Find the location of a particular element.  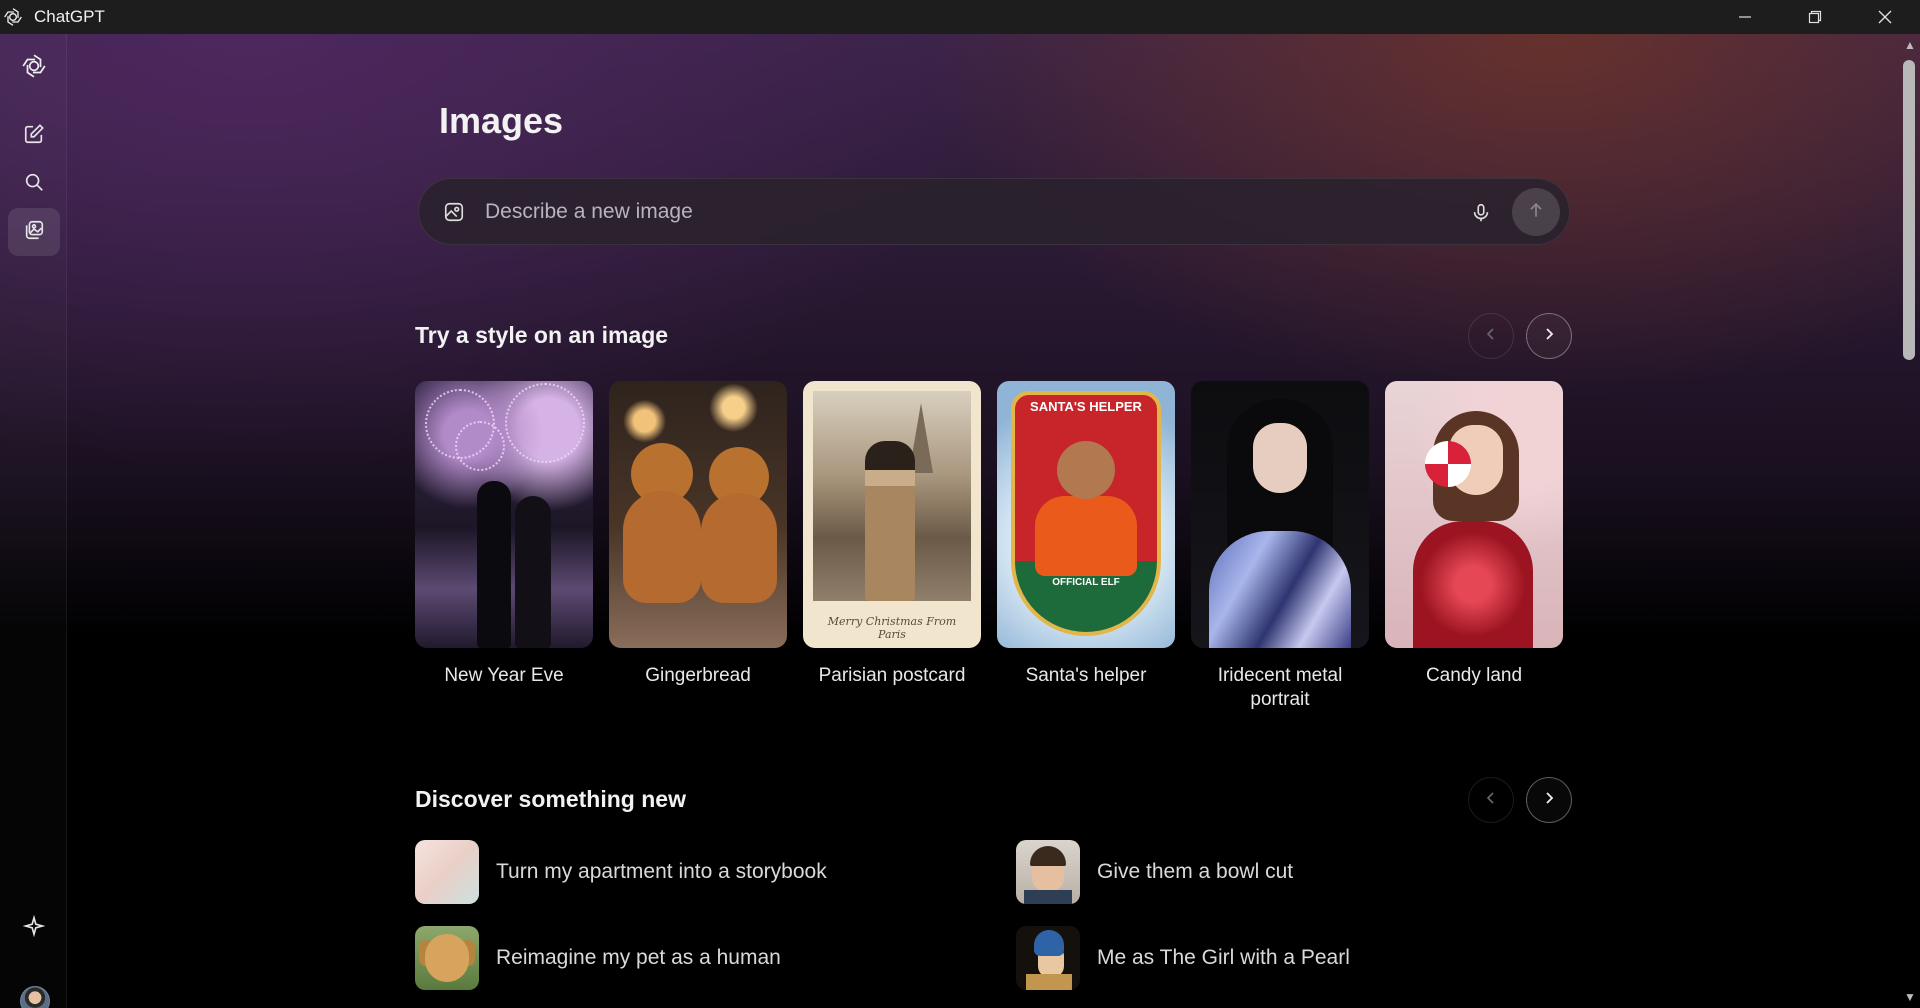

image-prompt-bar is located at coordinates (994, 211).